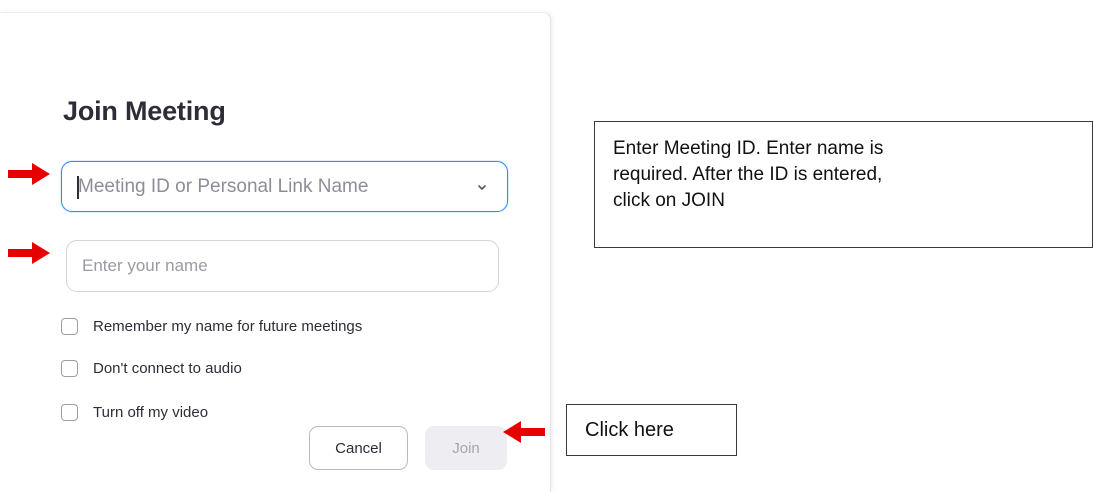 This screenshot has height=492, width=1093. Describe the element at coordinates (466, 448) in the screenshot. I see `join-button: Join` at that location.